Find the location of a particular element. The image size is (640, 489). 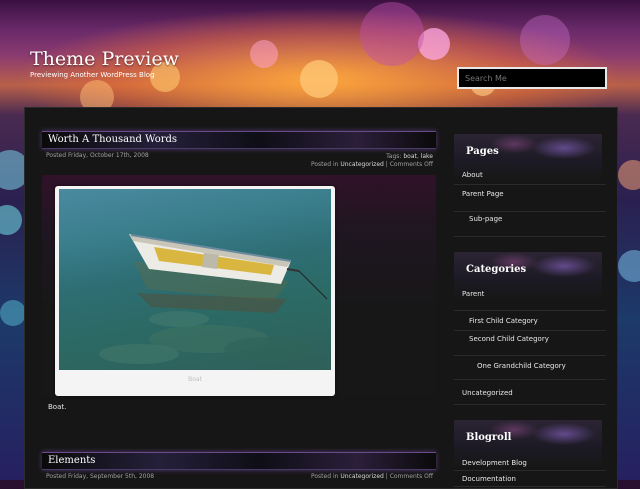

post-date: Posted Friday, September 5th, 2008 is located at coordinates (100, 476).